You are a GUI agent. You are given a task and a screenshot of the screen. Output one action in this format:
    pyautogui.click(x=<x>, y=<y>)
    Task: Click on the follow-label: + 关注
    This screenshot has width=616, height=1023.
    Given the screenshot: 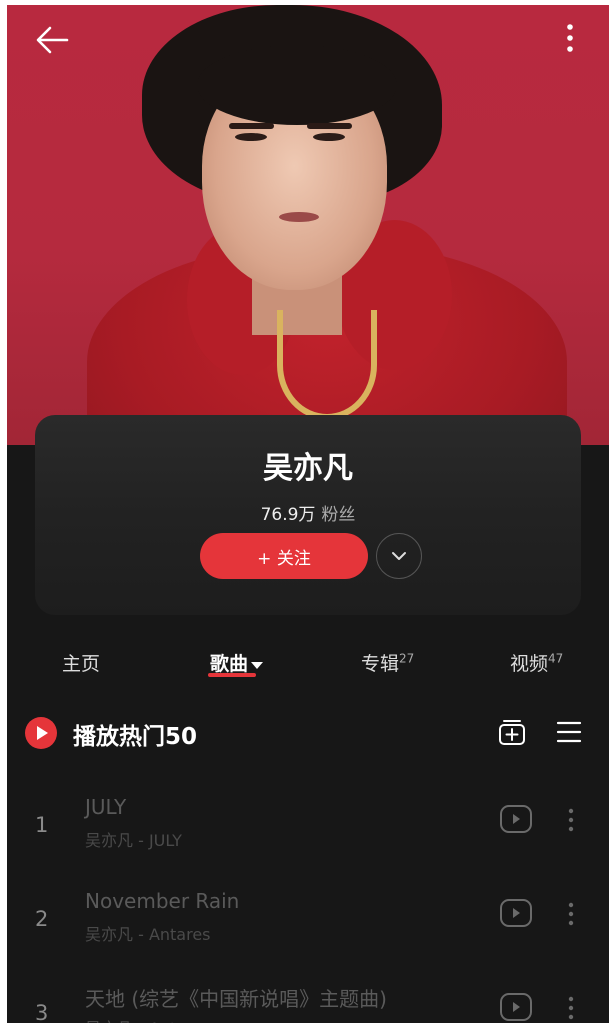 What is the action you would take?
    pyautogui.click(x=284, y=558)
    